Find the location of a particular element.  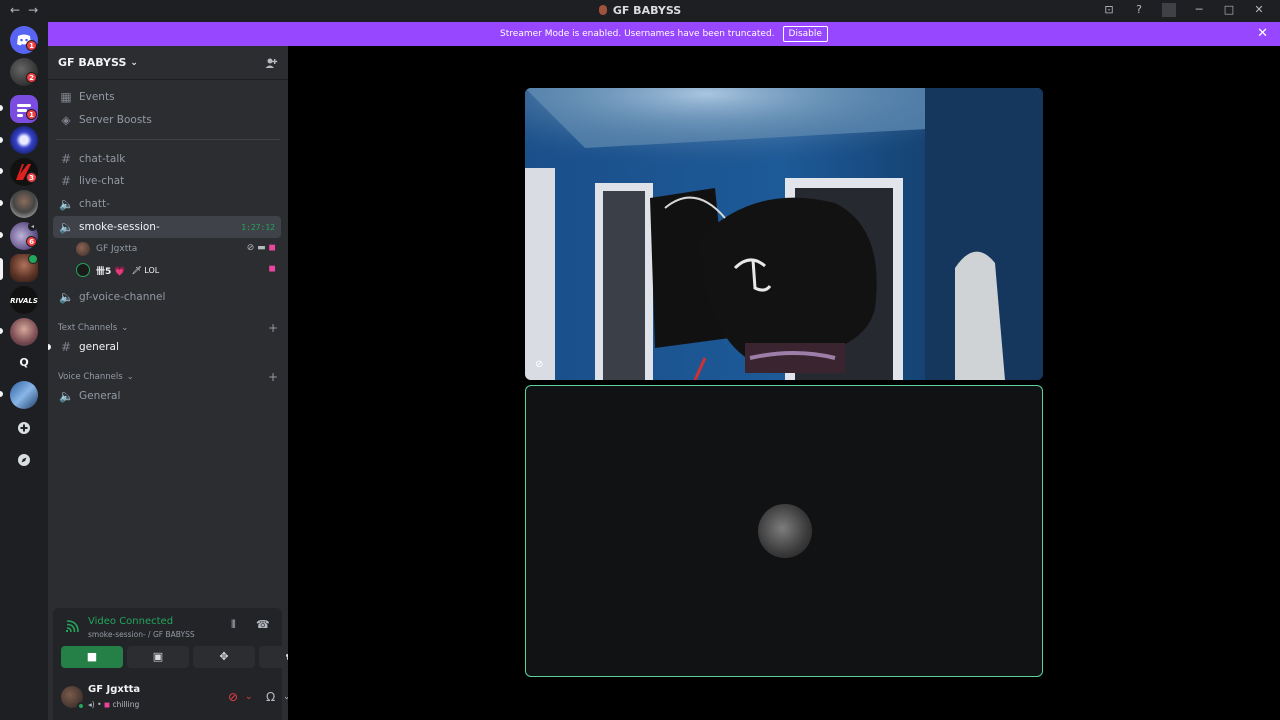

camera-icon: ▬ is located at coordinates (261, 248).